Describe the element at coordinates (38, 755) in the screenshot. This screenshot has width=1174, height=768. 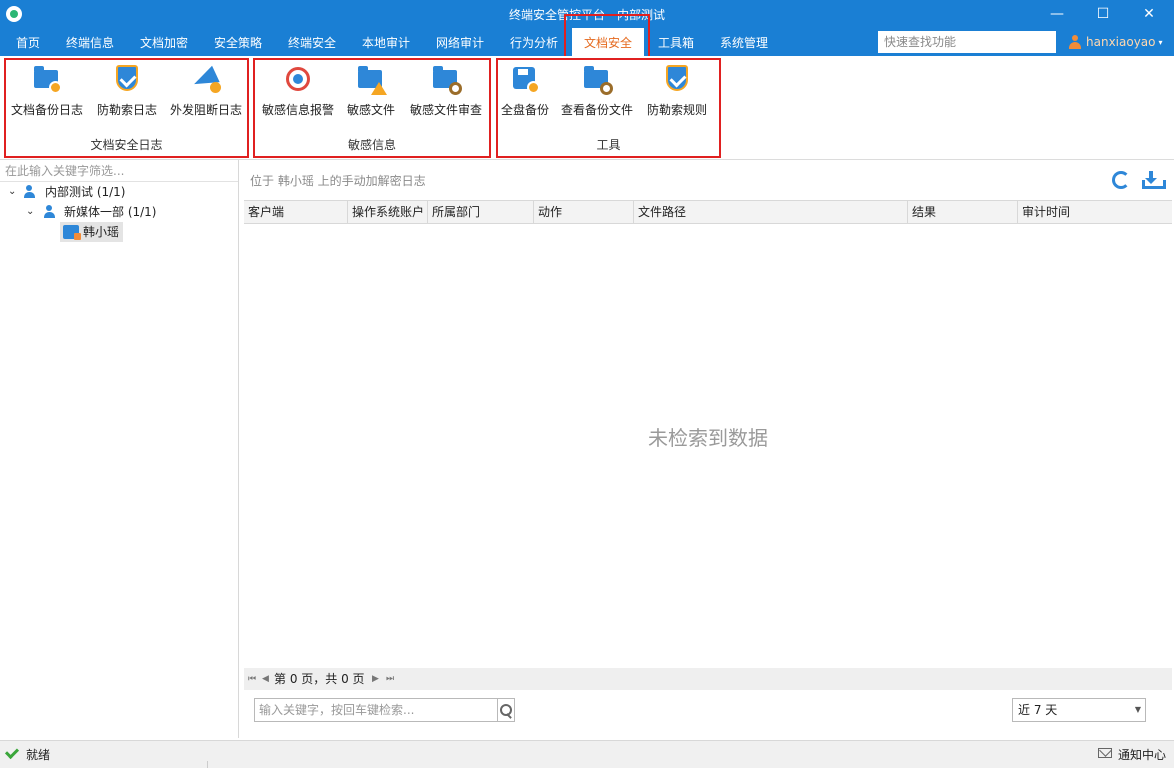
I see `status-text: 就绪` at that location.